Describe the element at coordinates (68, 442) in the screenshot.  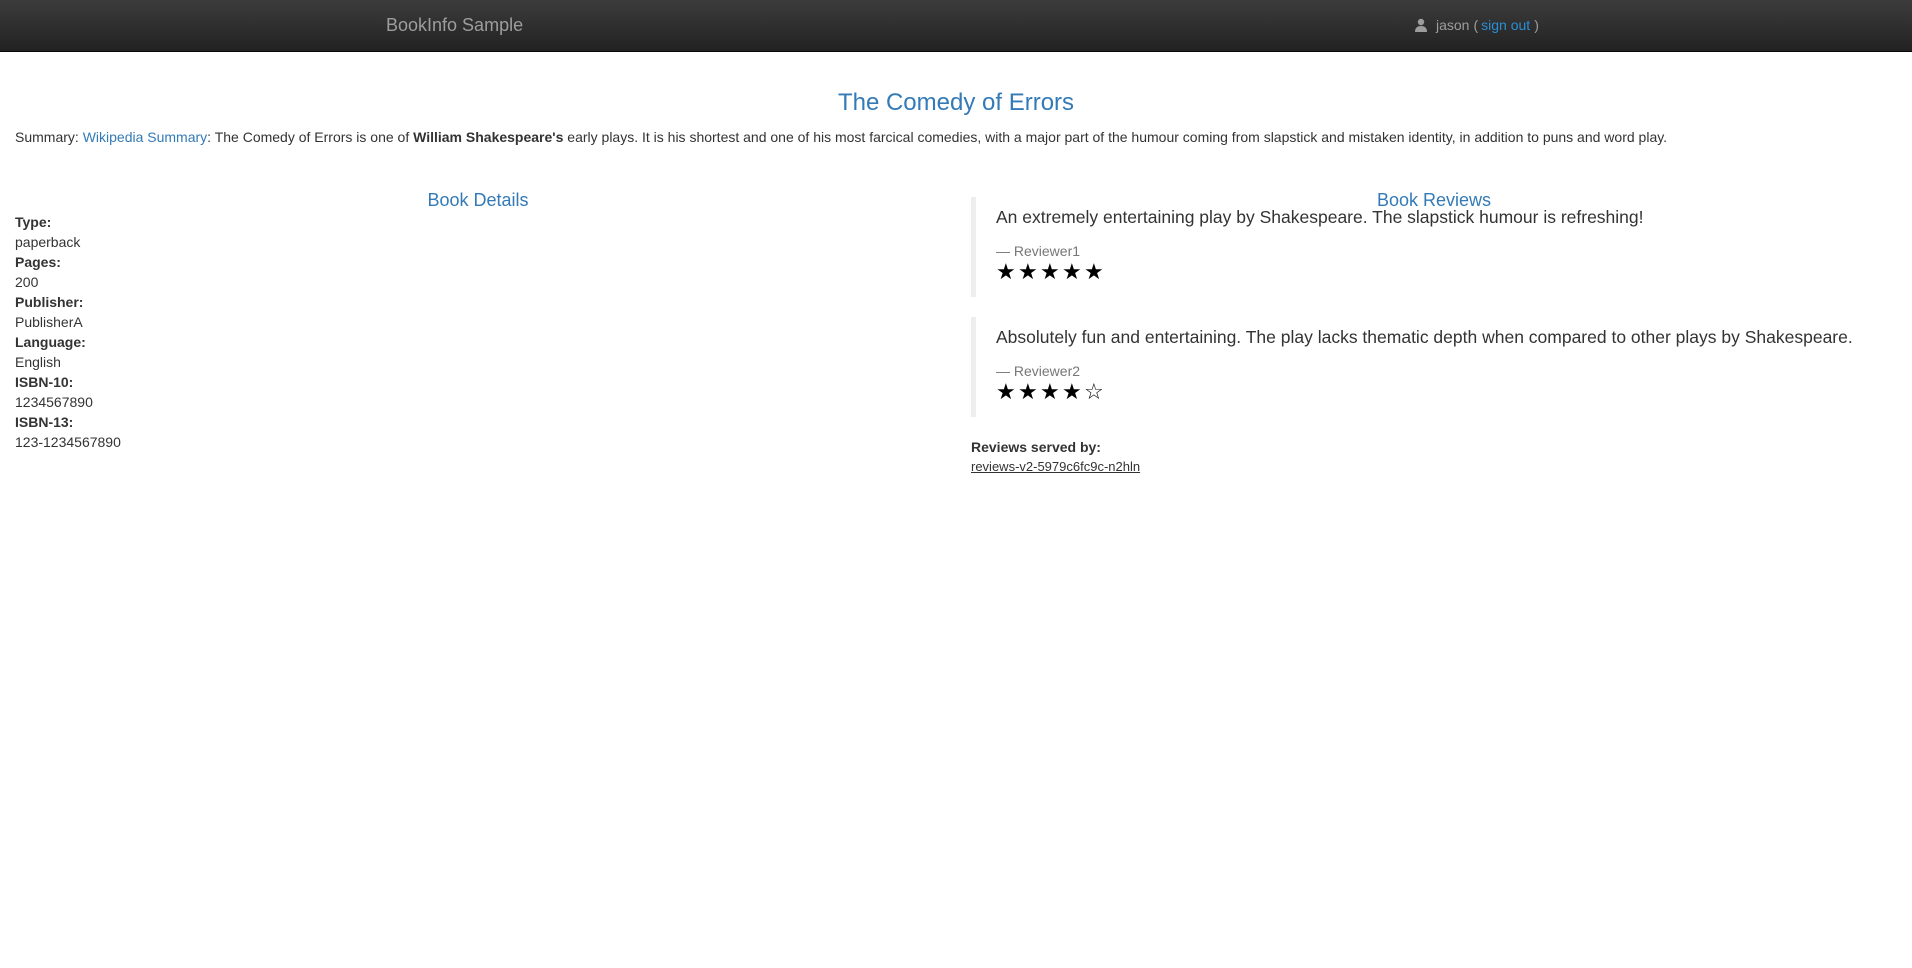
I see `detail-value-isbn13: 123-1234567890` at that location.